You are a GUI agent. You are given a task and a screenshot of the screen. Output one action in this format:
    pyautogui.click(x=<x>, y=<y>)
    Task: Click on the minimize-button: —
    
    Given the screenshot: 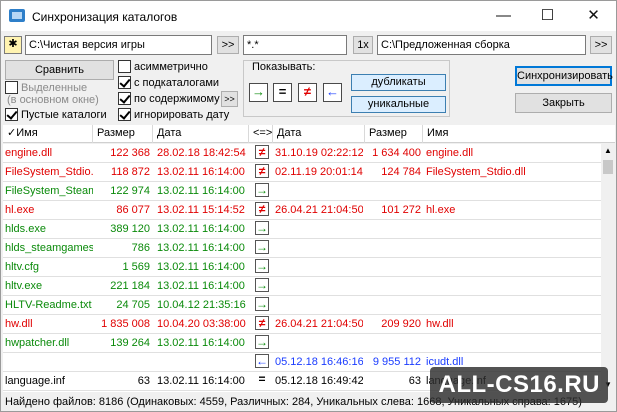 What is the action you would take?
    pyautogui.click(x=503, y=16)
    